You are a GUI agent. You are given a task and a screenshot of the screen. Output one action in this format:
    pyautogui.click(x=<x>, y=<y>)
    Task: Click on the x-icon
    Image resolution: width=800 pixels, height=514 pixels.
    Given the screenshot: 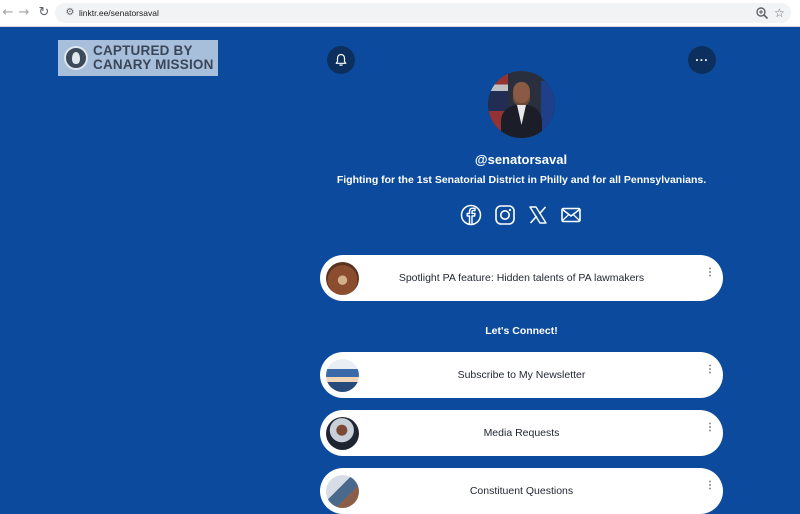 What is the action you would take?
    pyautogui.click(x=538, y=215)
    